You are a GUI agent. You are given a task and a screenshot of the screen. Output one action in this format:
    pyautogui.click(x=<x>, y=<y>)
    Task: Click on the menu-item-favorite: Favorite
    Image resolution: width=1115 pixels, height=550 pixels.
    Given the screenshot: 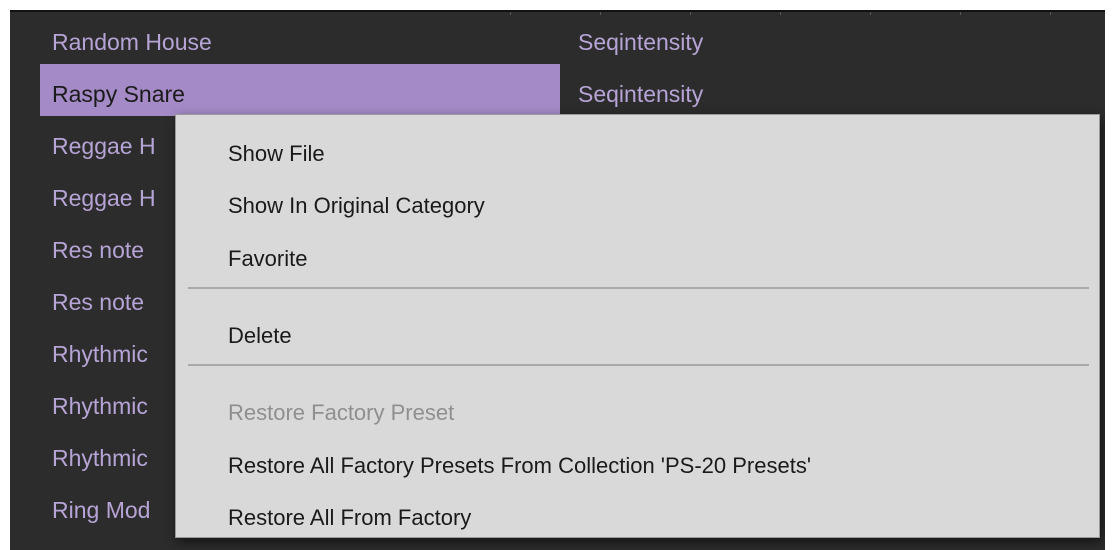 What is the action you would take?
    pyautogui.click(x=267, y=259)
    